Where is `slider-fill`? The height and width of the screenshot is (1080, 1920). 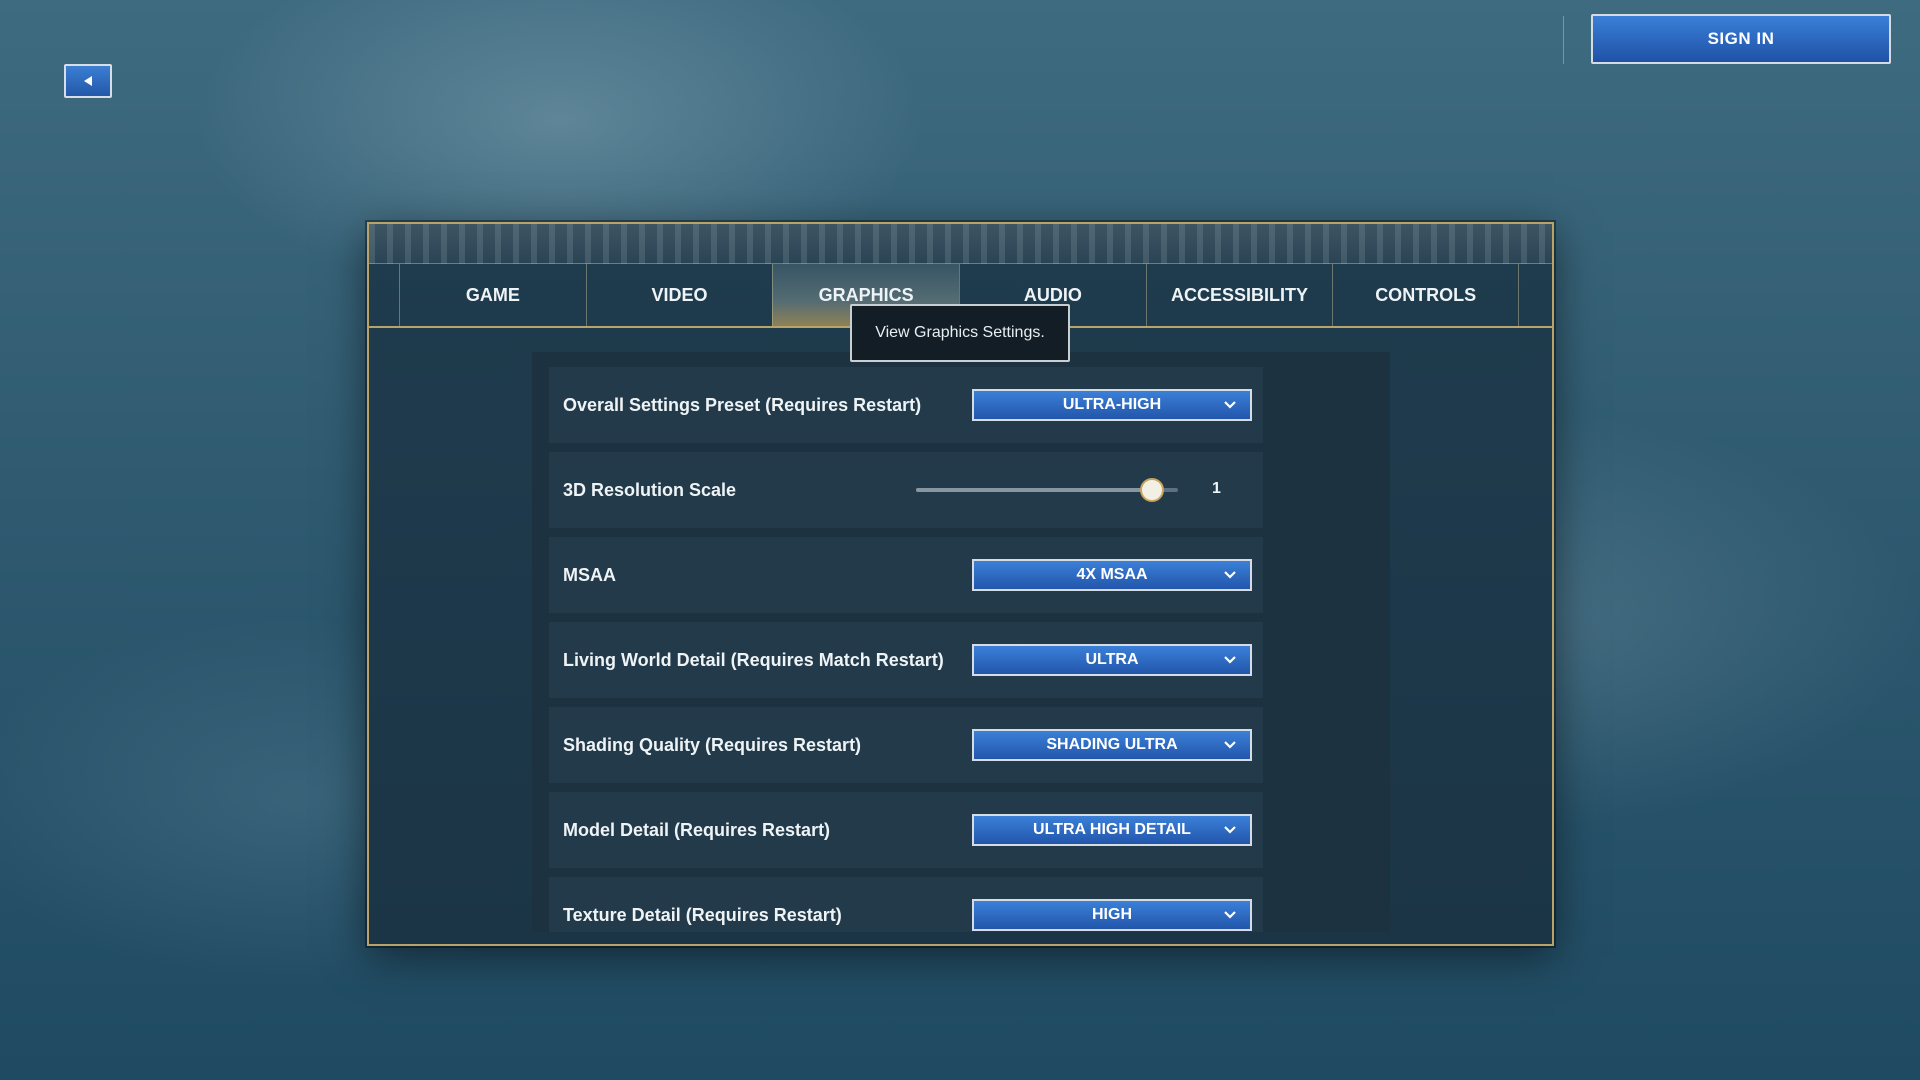
slider-fill is located at coordinates (1034, 490).